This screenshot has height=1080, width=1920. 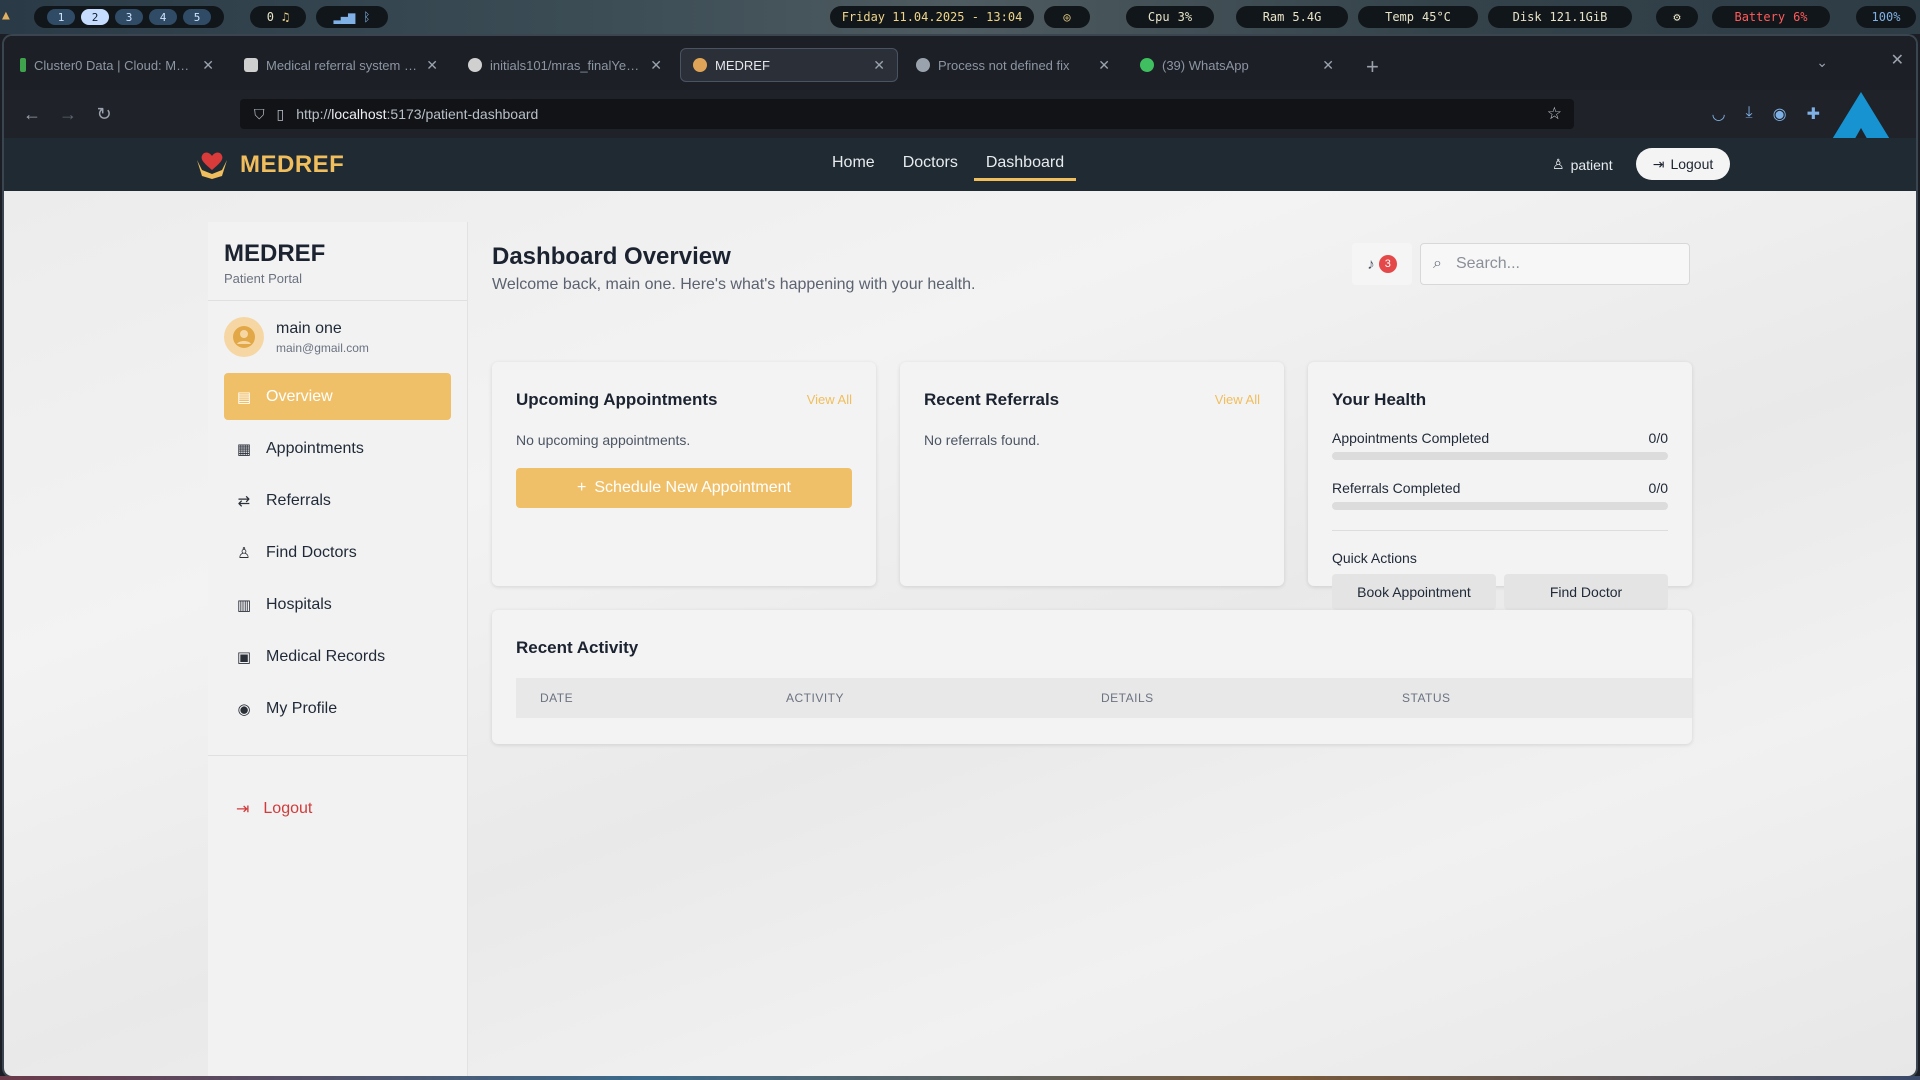 What do you see at coordinates (337, 604) in the screenshot?
I see `sidebar-item-hospitals: ▥ Hospitals` at bounding box center [337, 604].